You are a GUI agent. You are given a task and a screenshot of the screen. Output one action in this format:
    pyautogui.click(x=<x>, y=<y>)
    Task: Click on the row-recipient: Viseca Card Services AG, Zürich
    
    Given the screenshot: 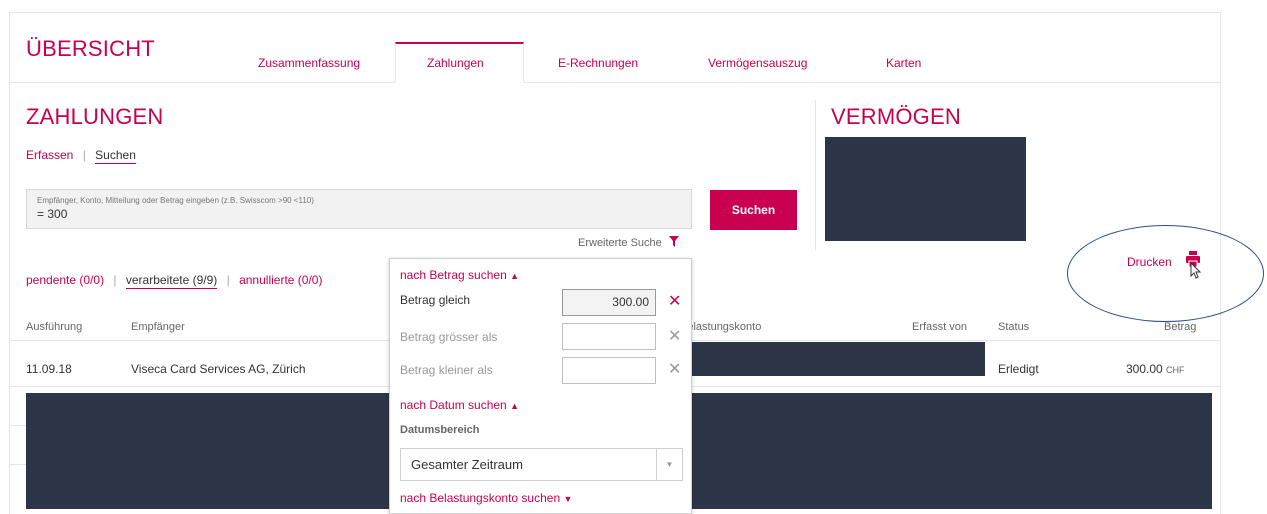 What is the action you would take?
    pyautogui.click(x=218, y=369)
    